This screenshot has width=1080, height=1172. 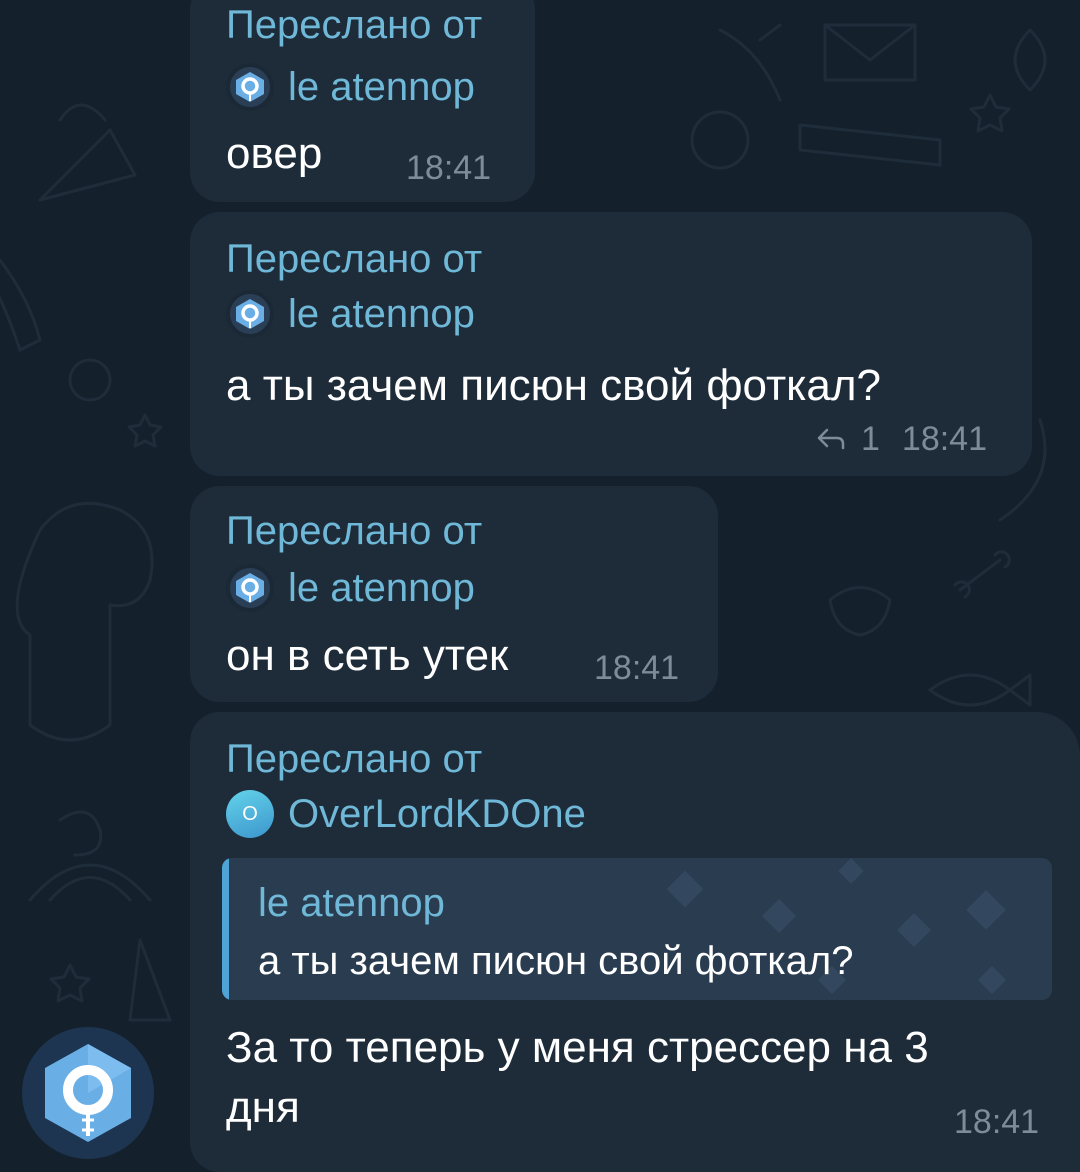 I want to click on quote-text: а ты зачем писюн свой фоткал?, so click(x=556, y=961).